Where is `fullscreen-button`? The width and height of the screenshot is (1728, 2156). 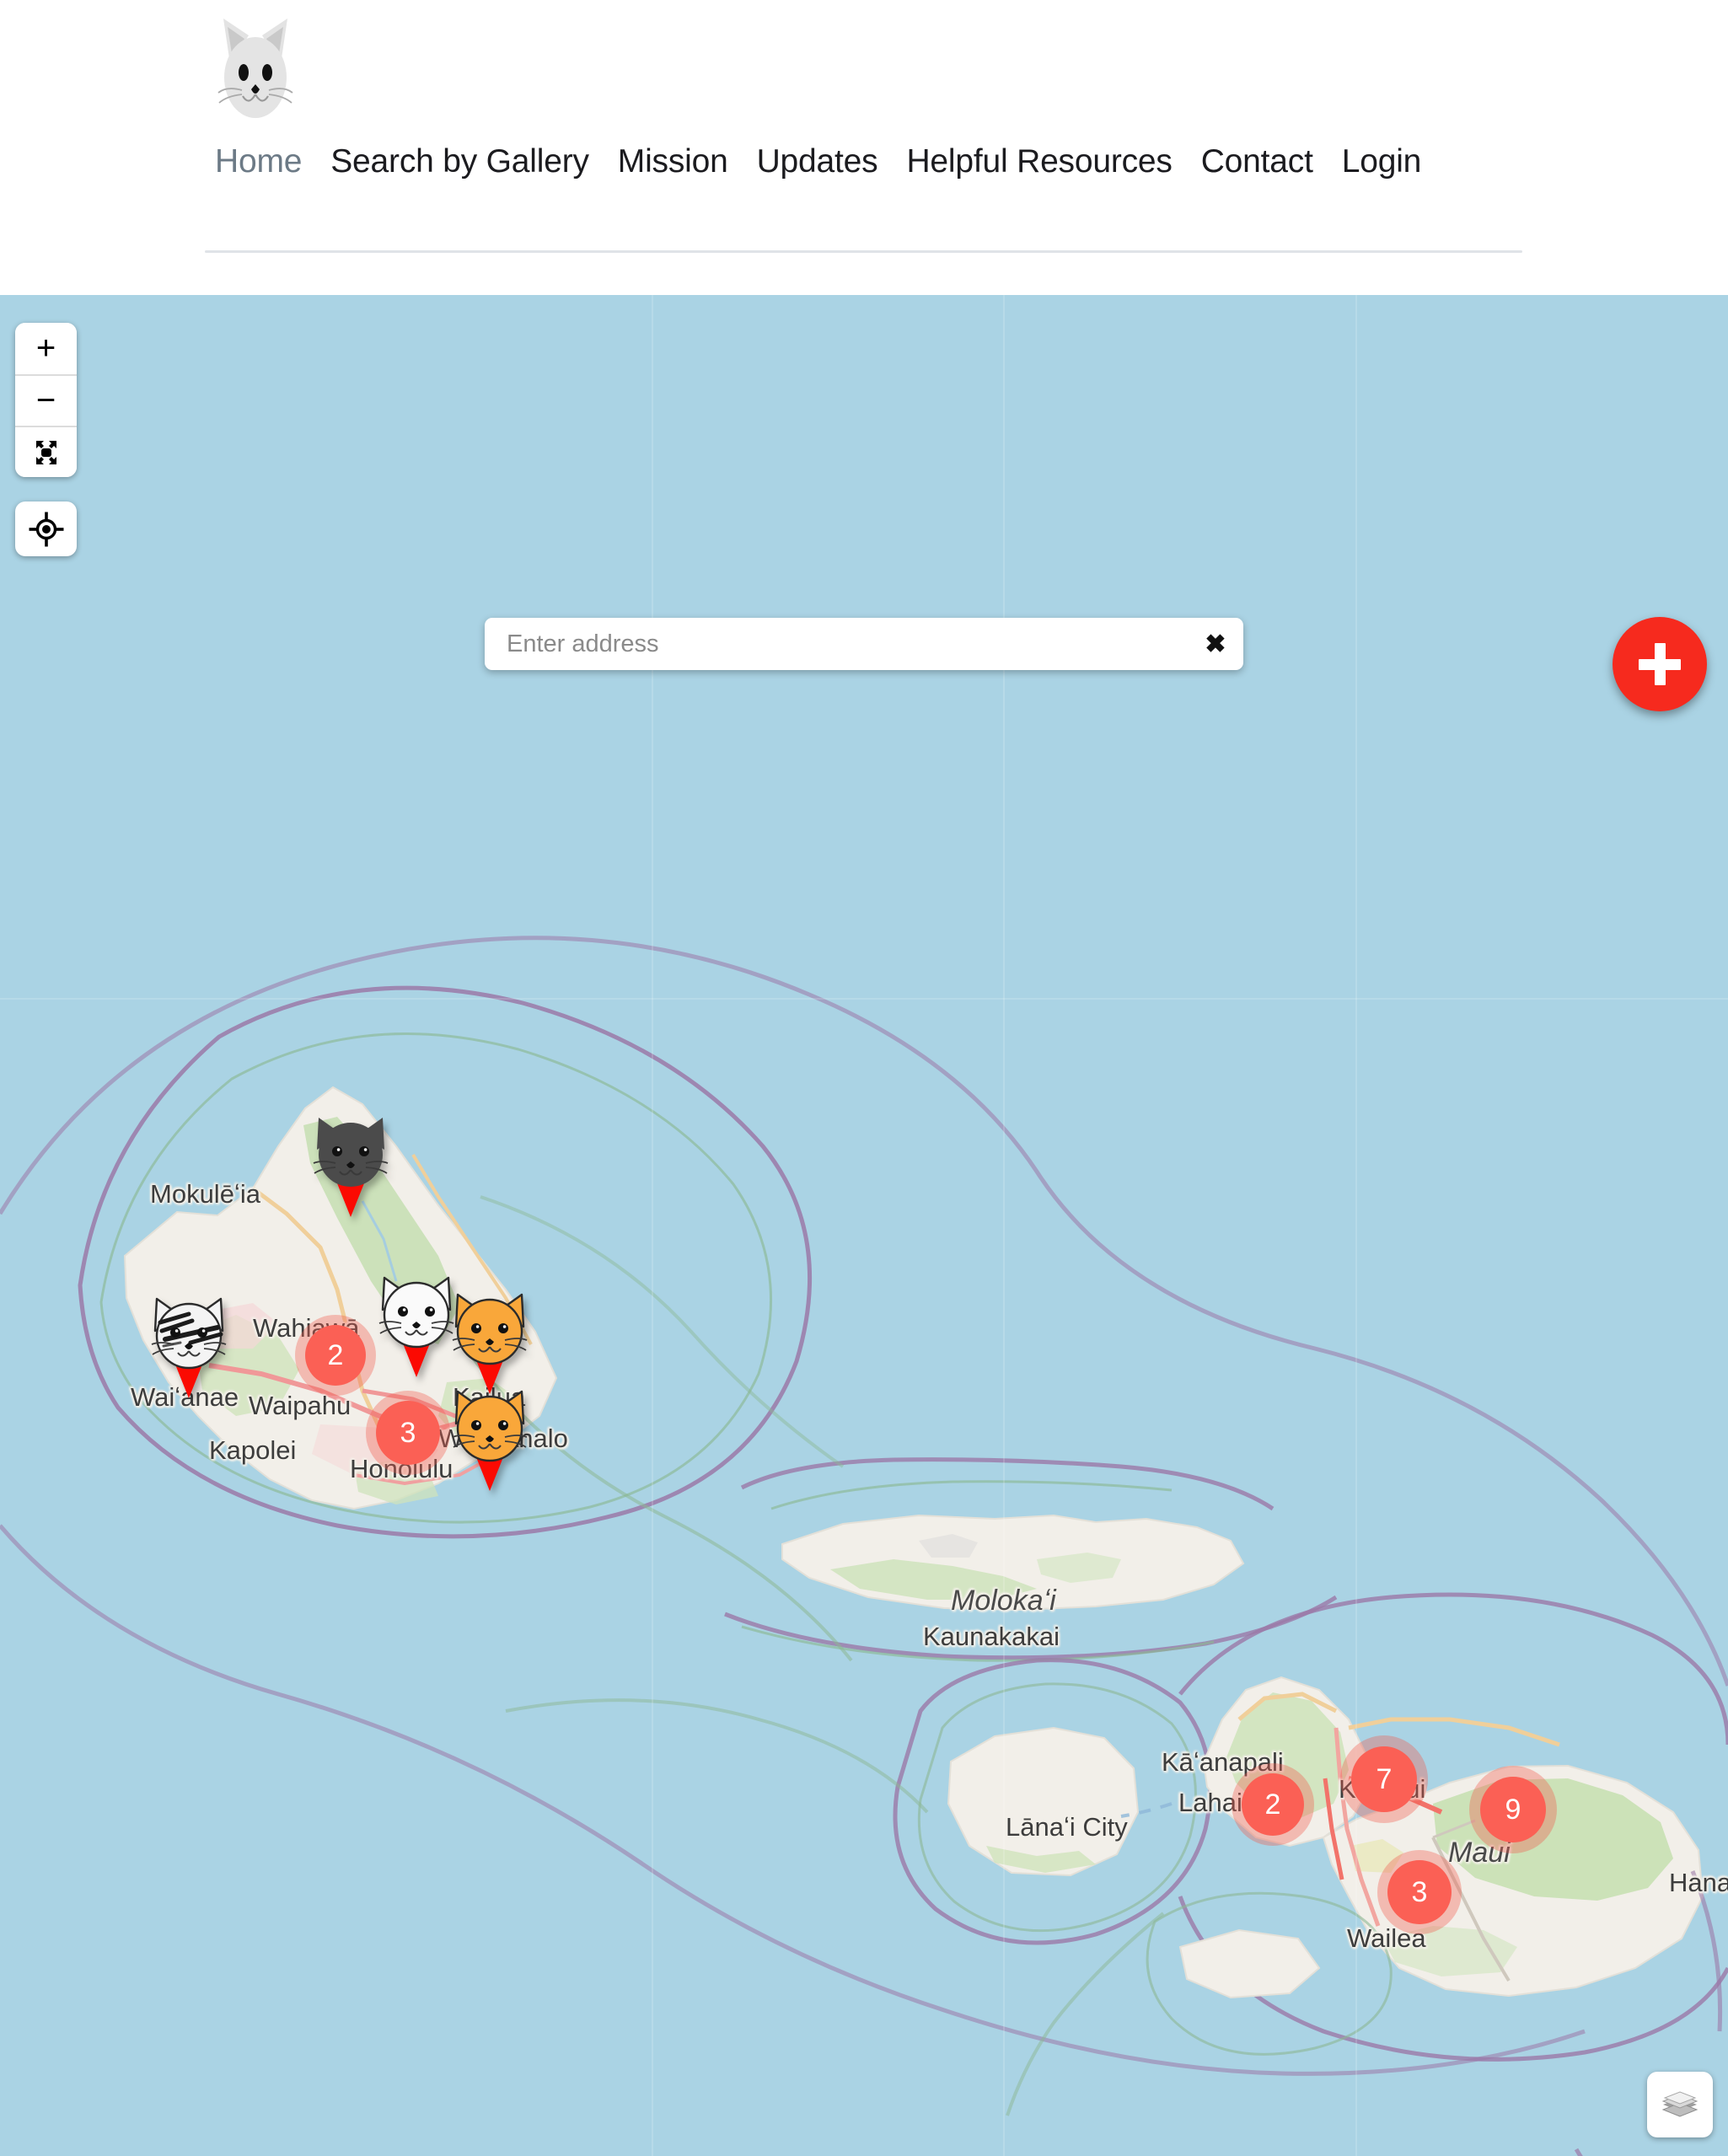 fullscreen-button is located at coordinates (46, 451).